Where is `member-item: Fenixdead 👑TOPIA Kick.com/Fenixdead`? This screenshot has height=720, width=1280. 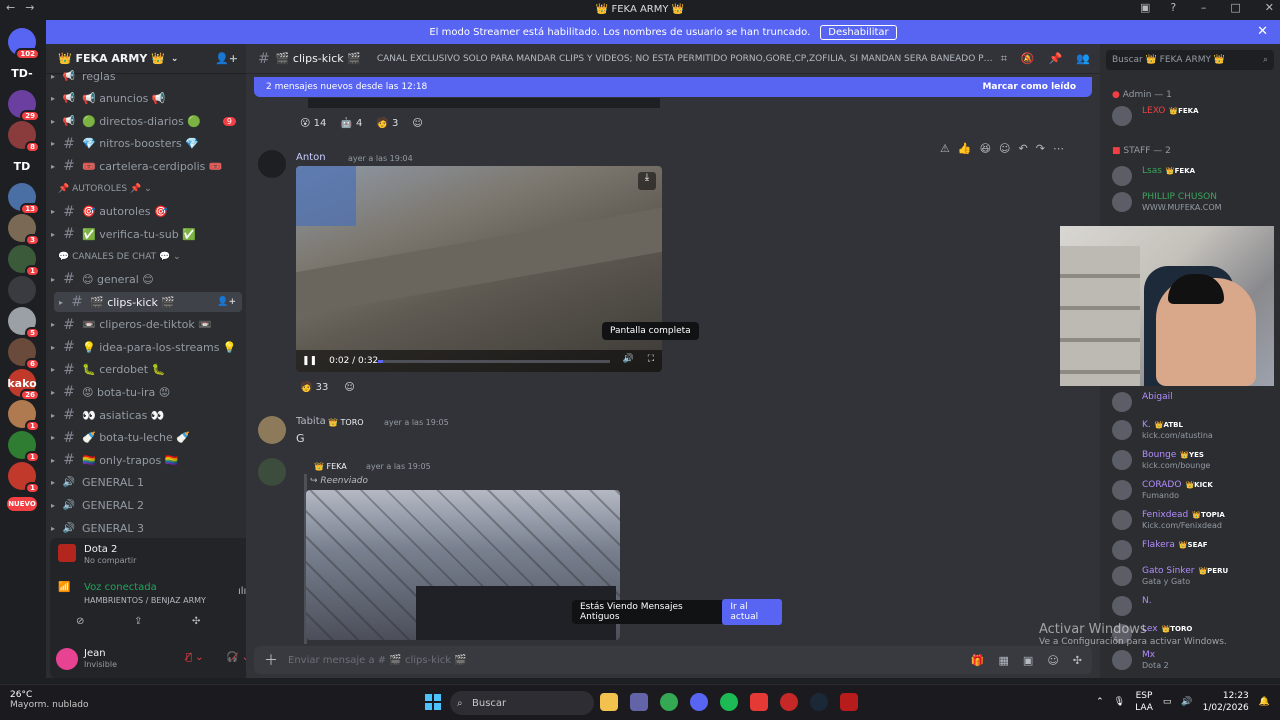
member-item: Fenixdead 👑TOPIA Kick.com/Fenixdead is located at coordinates (1195, 521).